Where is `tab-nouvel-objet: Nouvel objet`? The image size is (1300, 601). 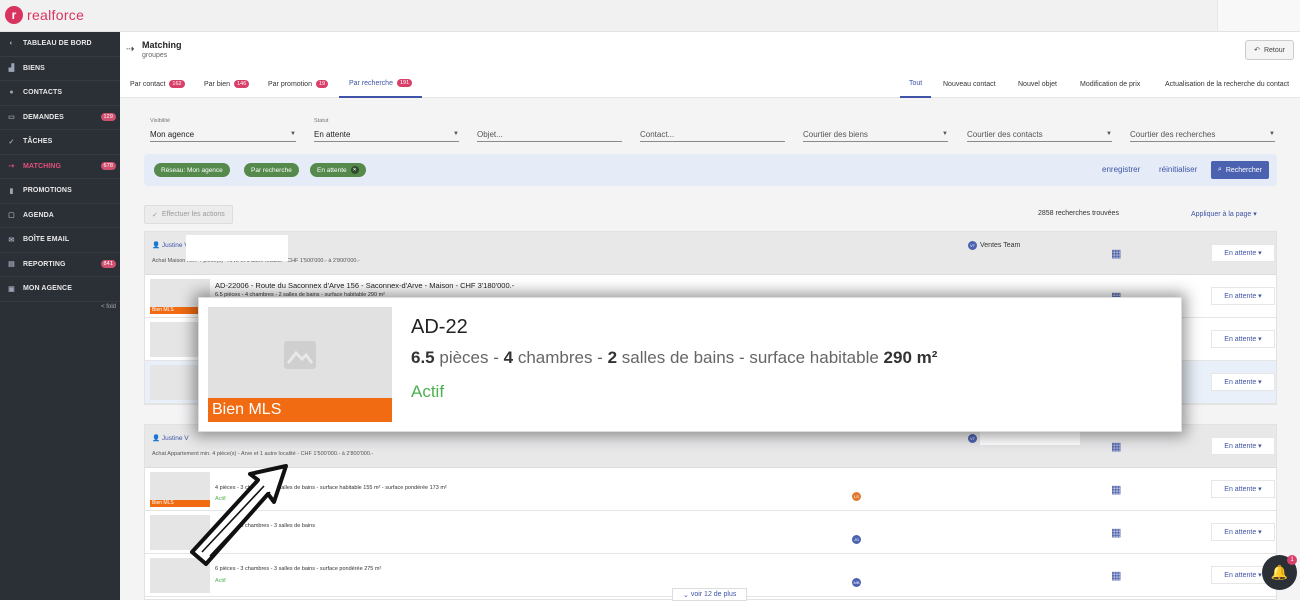
tab-nouvel-objet: Nouvel objet is located at coordinates (1037, 84).